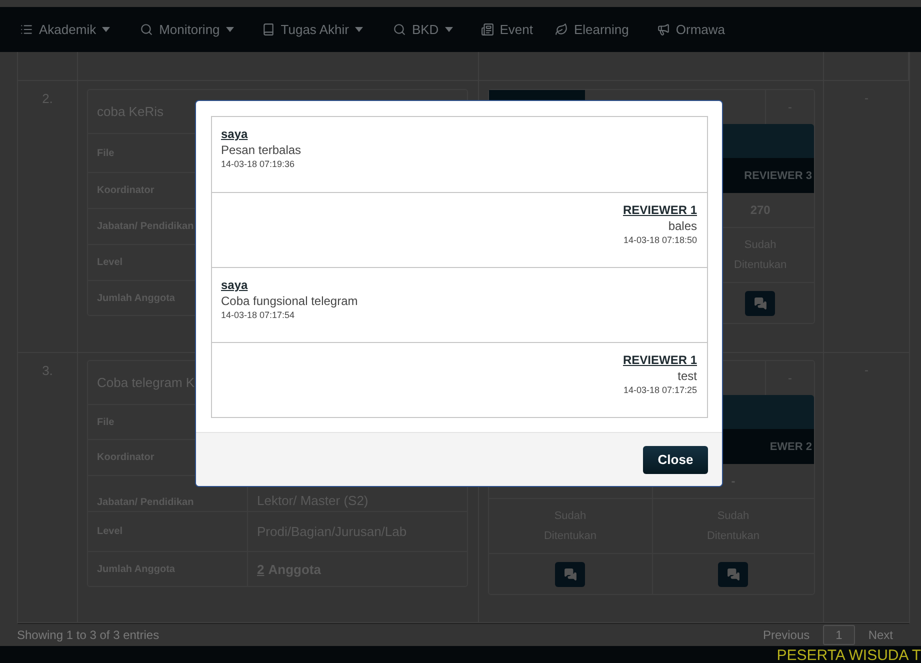 The image size is (921, 663). What do you see at coordinates (660, 240) in the screenshot?
I see `message-time: 14-03-18 07:18:50` at bounding box center [660, 240].